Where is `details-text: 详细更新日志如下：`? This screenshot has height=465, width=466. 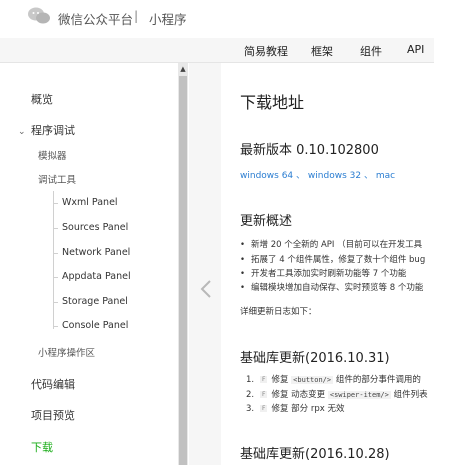 details-text: 详细更新日志如下： is located at coordinates (278, 312).